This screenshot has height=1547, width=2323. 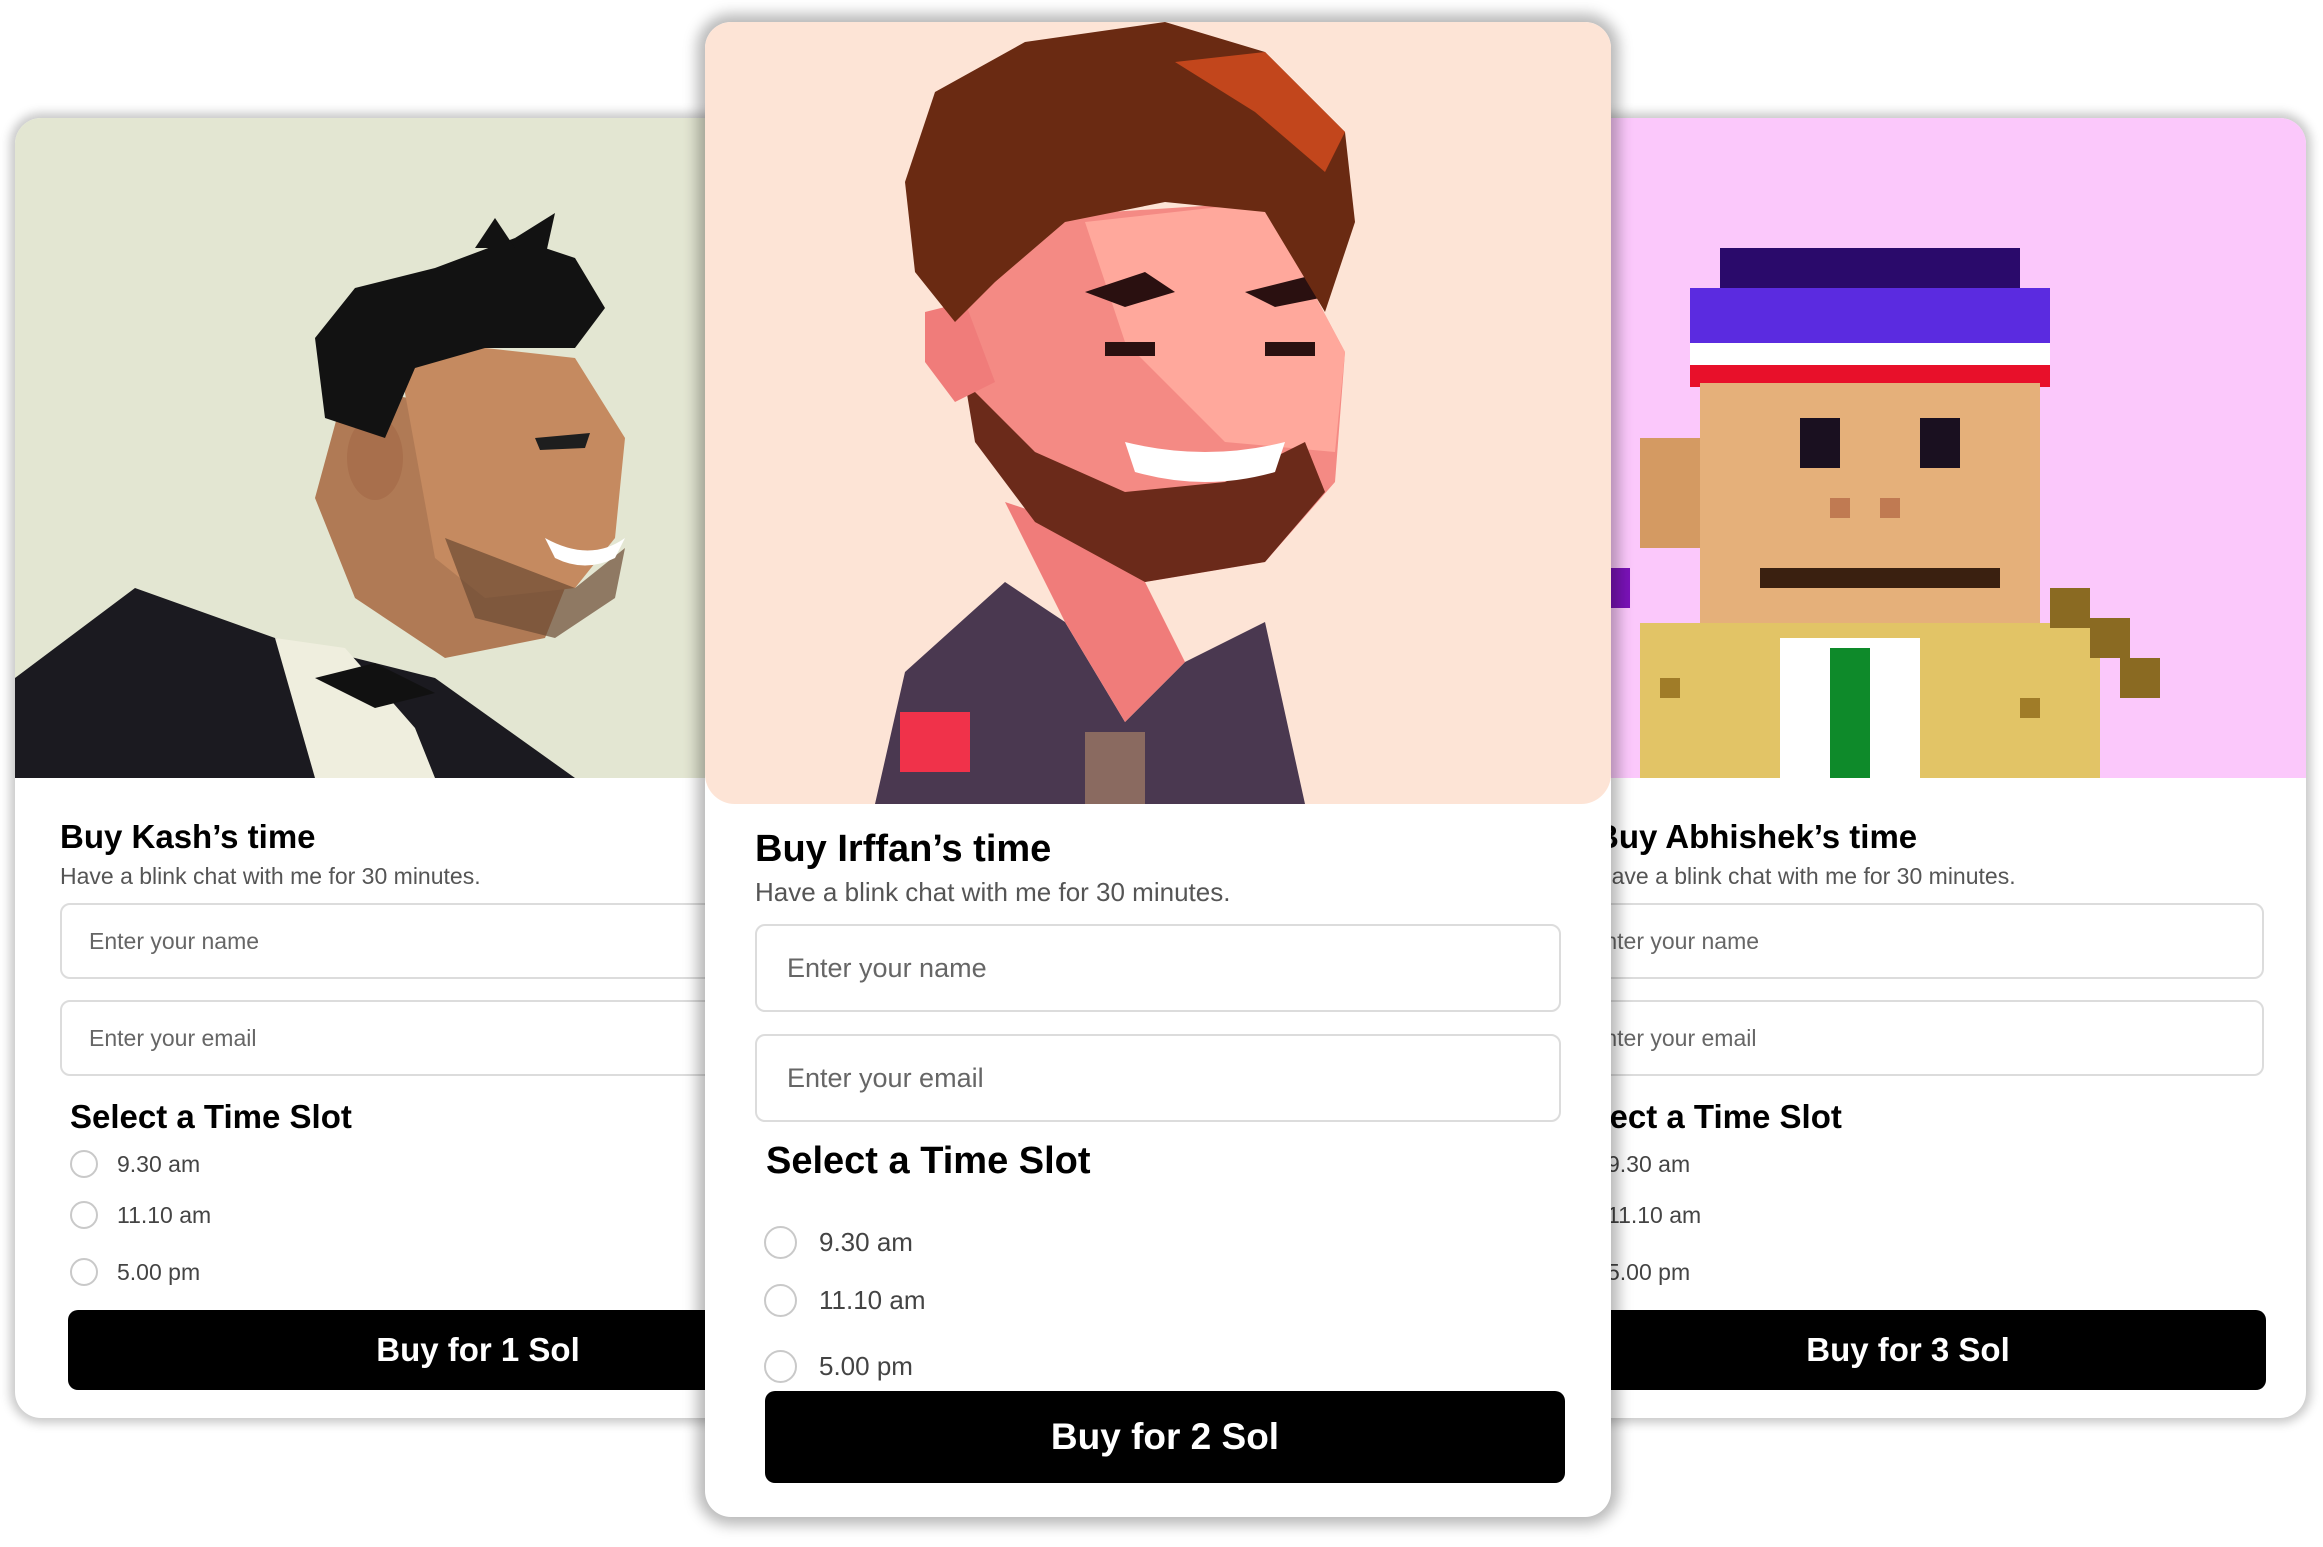 What do you see at coordinates (1165, 1437) in the screenshot?
I see `buy-button: Buy for 2 Sol` at bounding box center [1165, 1437].